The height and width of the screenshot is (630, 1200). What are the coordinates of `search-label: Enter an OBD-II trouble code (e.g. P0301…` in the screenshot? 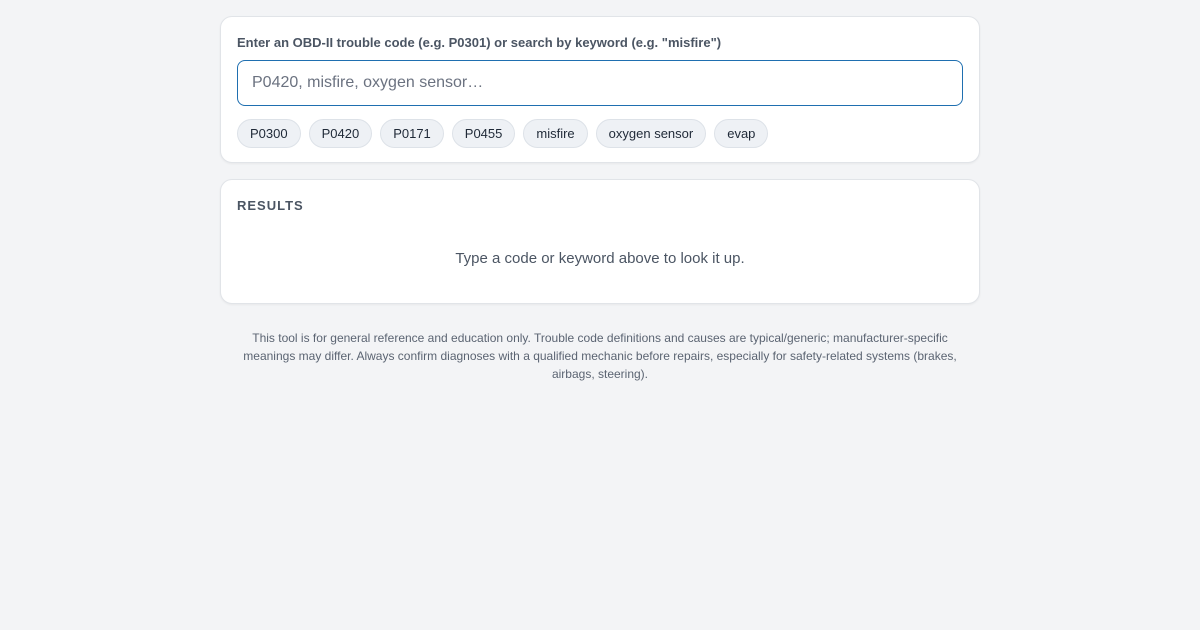 It's located at (479, 42).